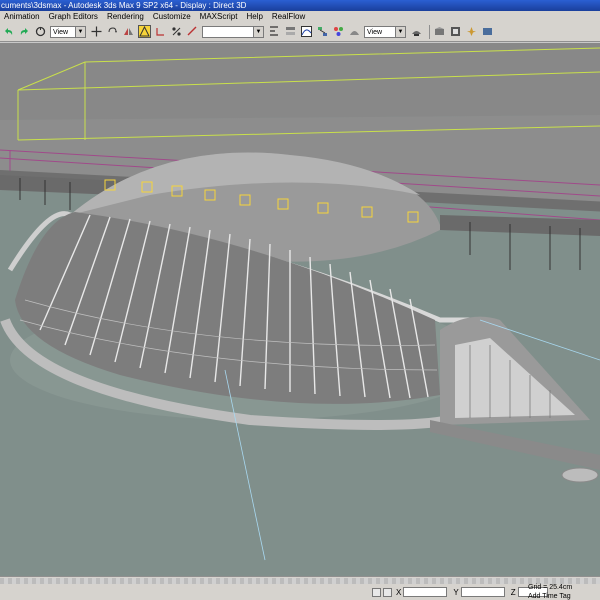  Describe the element at coordinates (455, 31) in the screenshot. I see `environment-icon` at that location.